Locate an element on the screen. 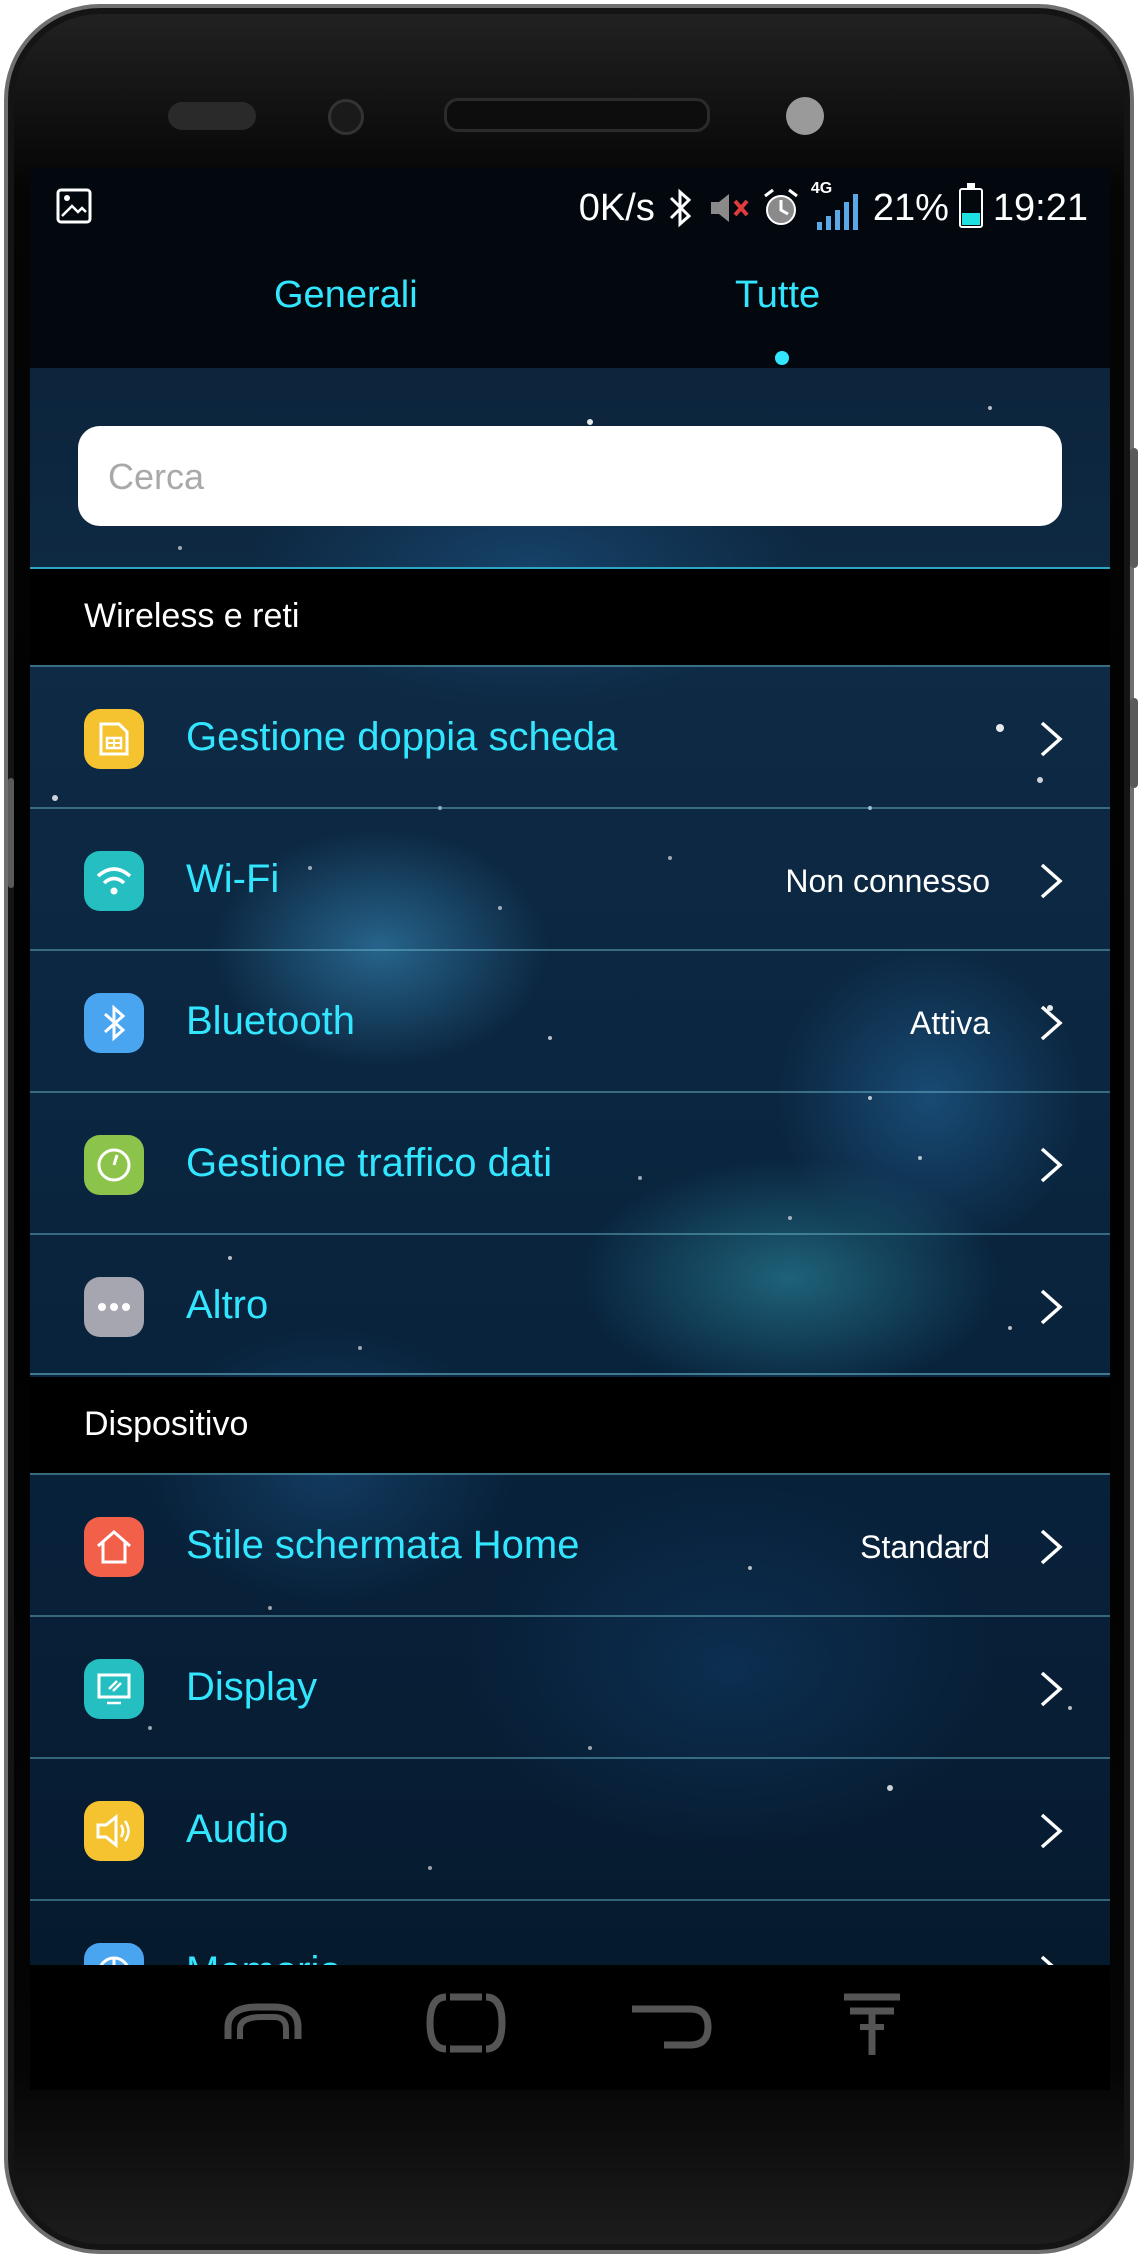  settings-item-label: Display is located at coordinates (252, 1687).